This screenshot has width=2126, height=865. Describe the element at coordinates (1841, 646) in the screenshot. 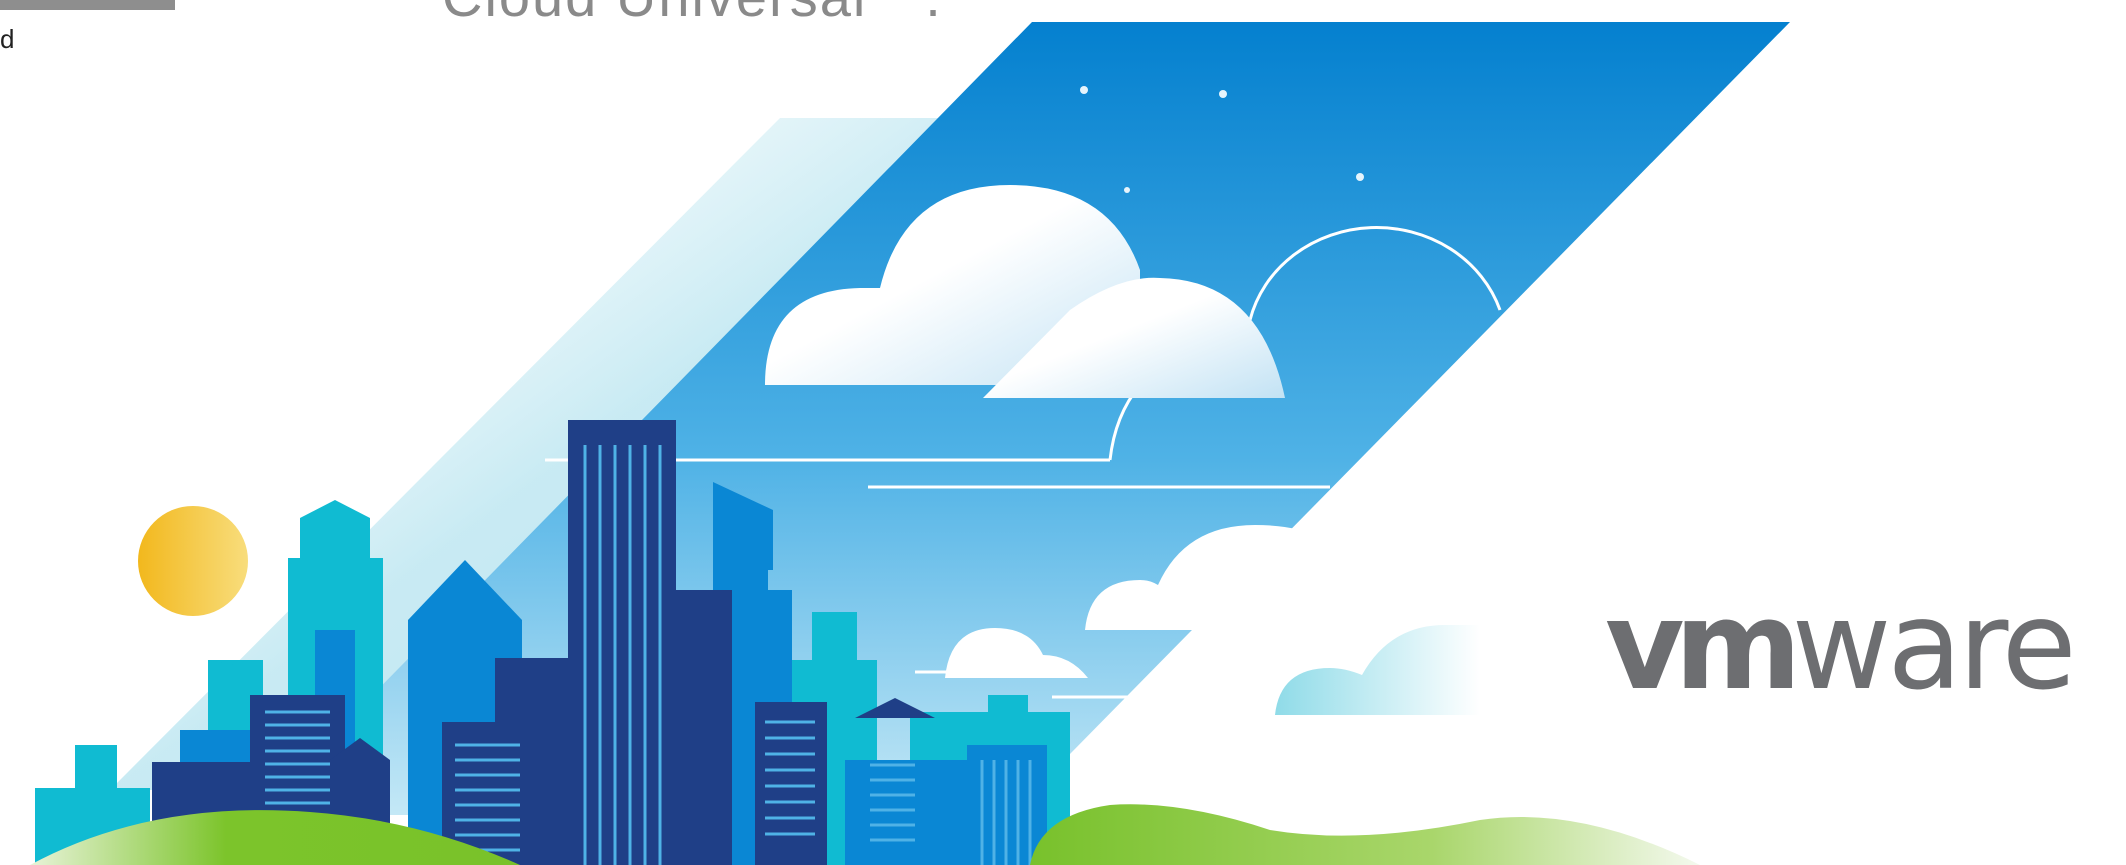

I see `vmware-logo: vmware` at that location.